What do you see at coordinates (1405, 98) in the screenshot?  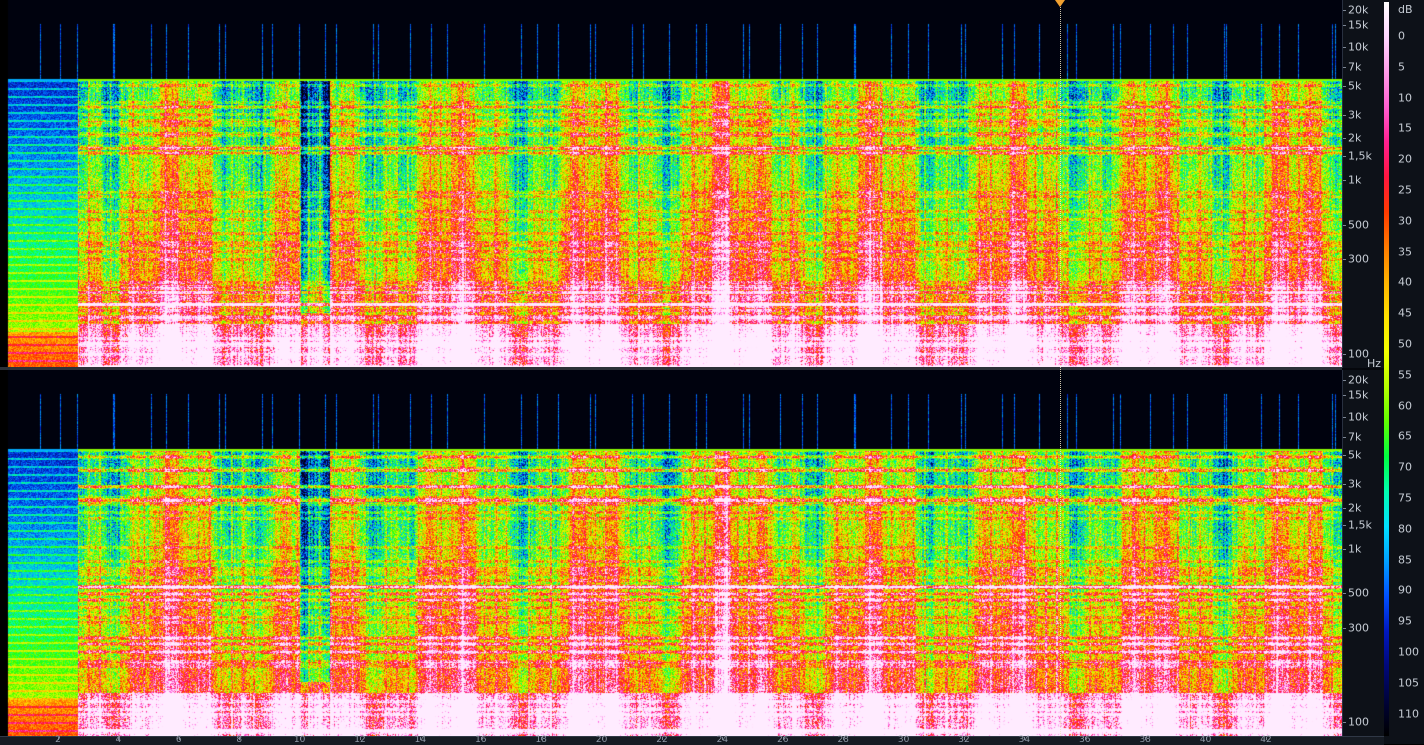 I see `db-tick-label: 10` at bounding box center [1405, 98].